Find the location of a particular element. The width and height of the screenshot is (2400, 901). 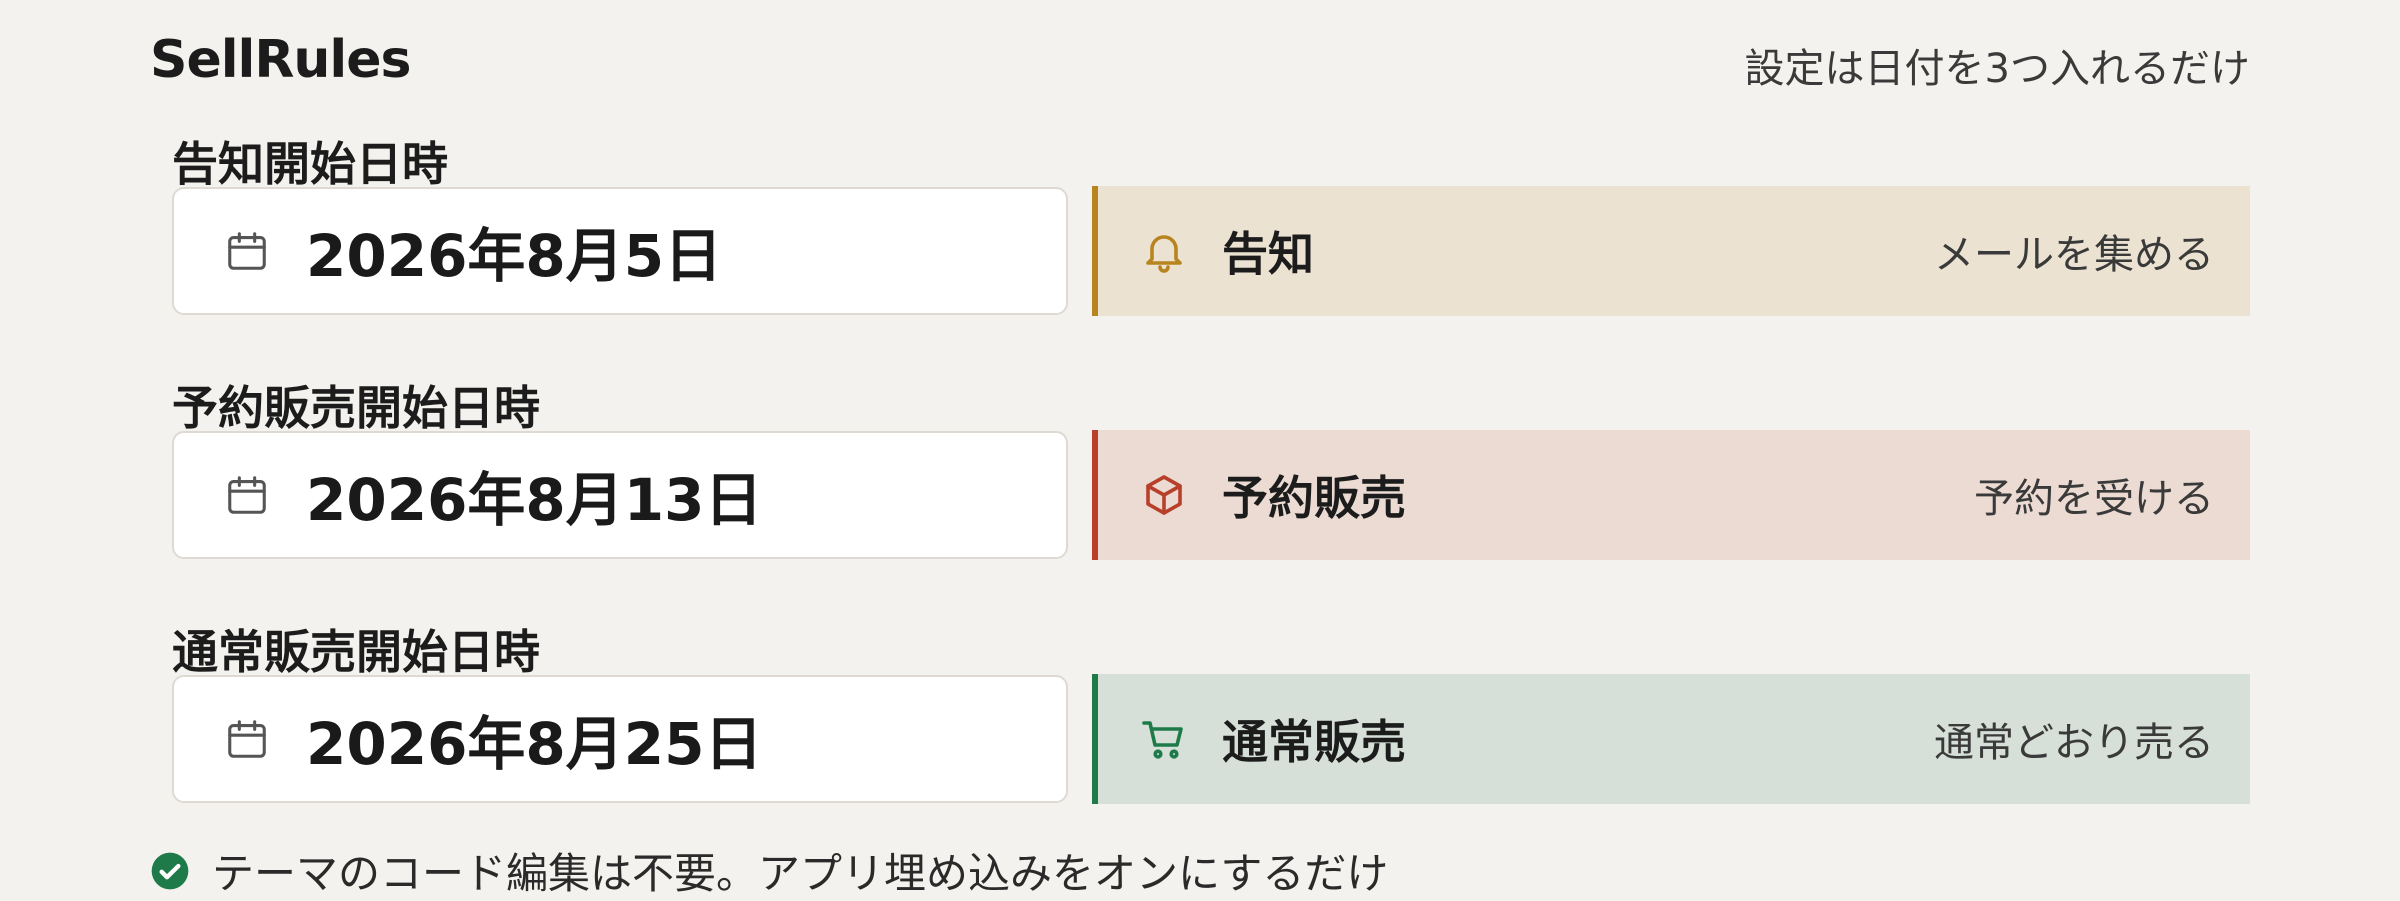

phase-description: メールを集める is located at coordinates (2074, 255).